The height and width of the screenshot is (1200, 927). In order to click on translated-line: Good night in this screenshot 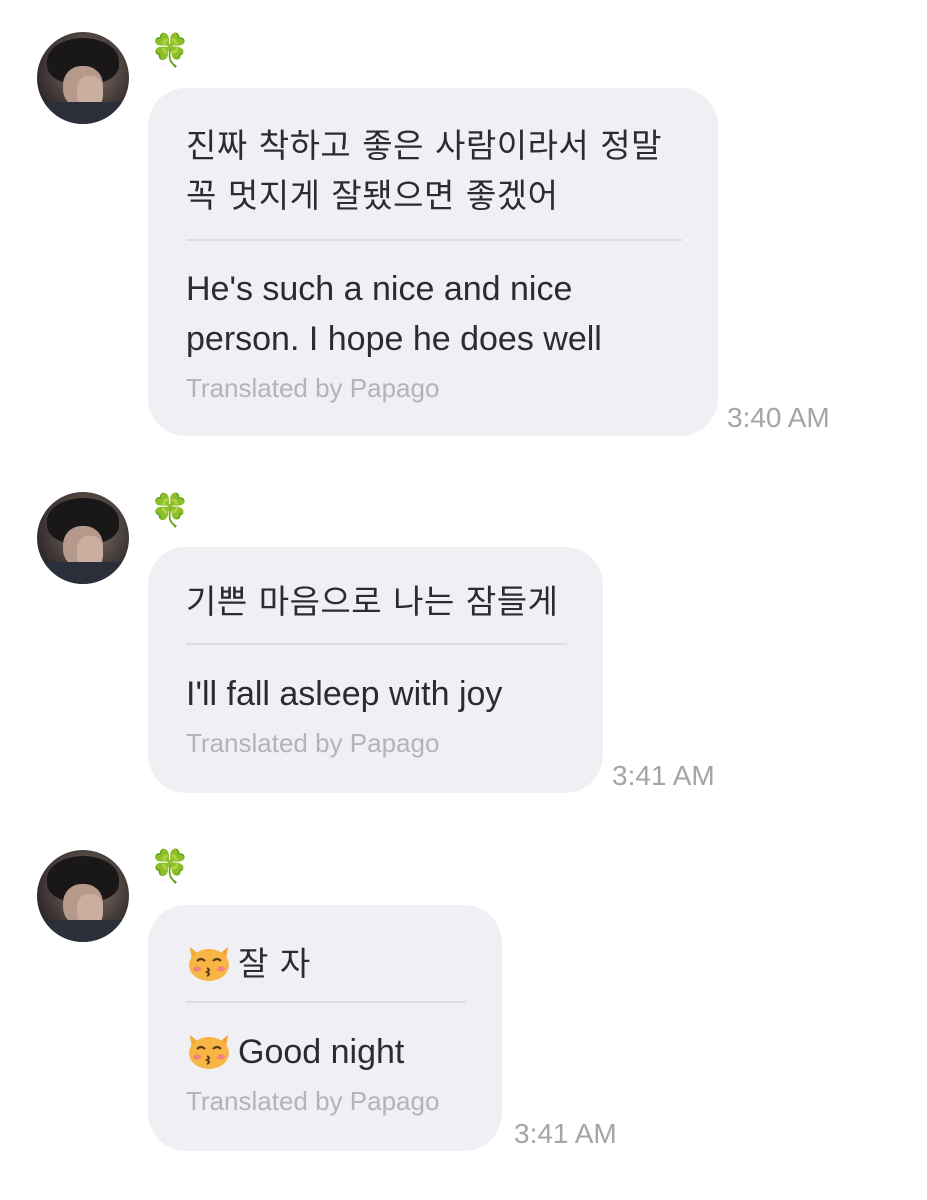, I will do `click(326, 1054)`.